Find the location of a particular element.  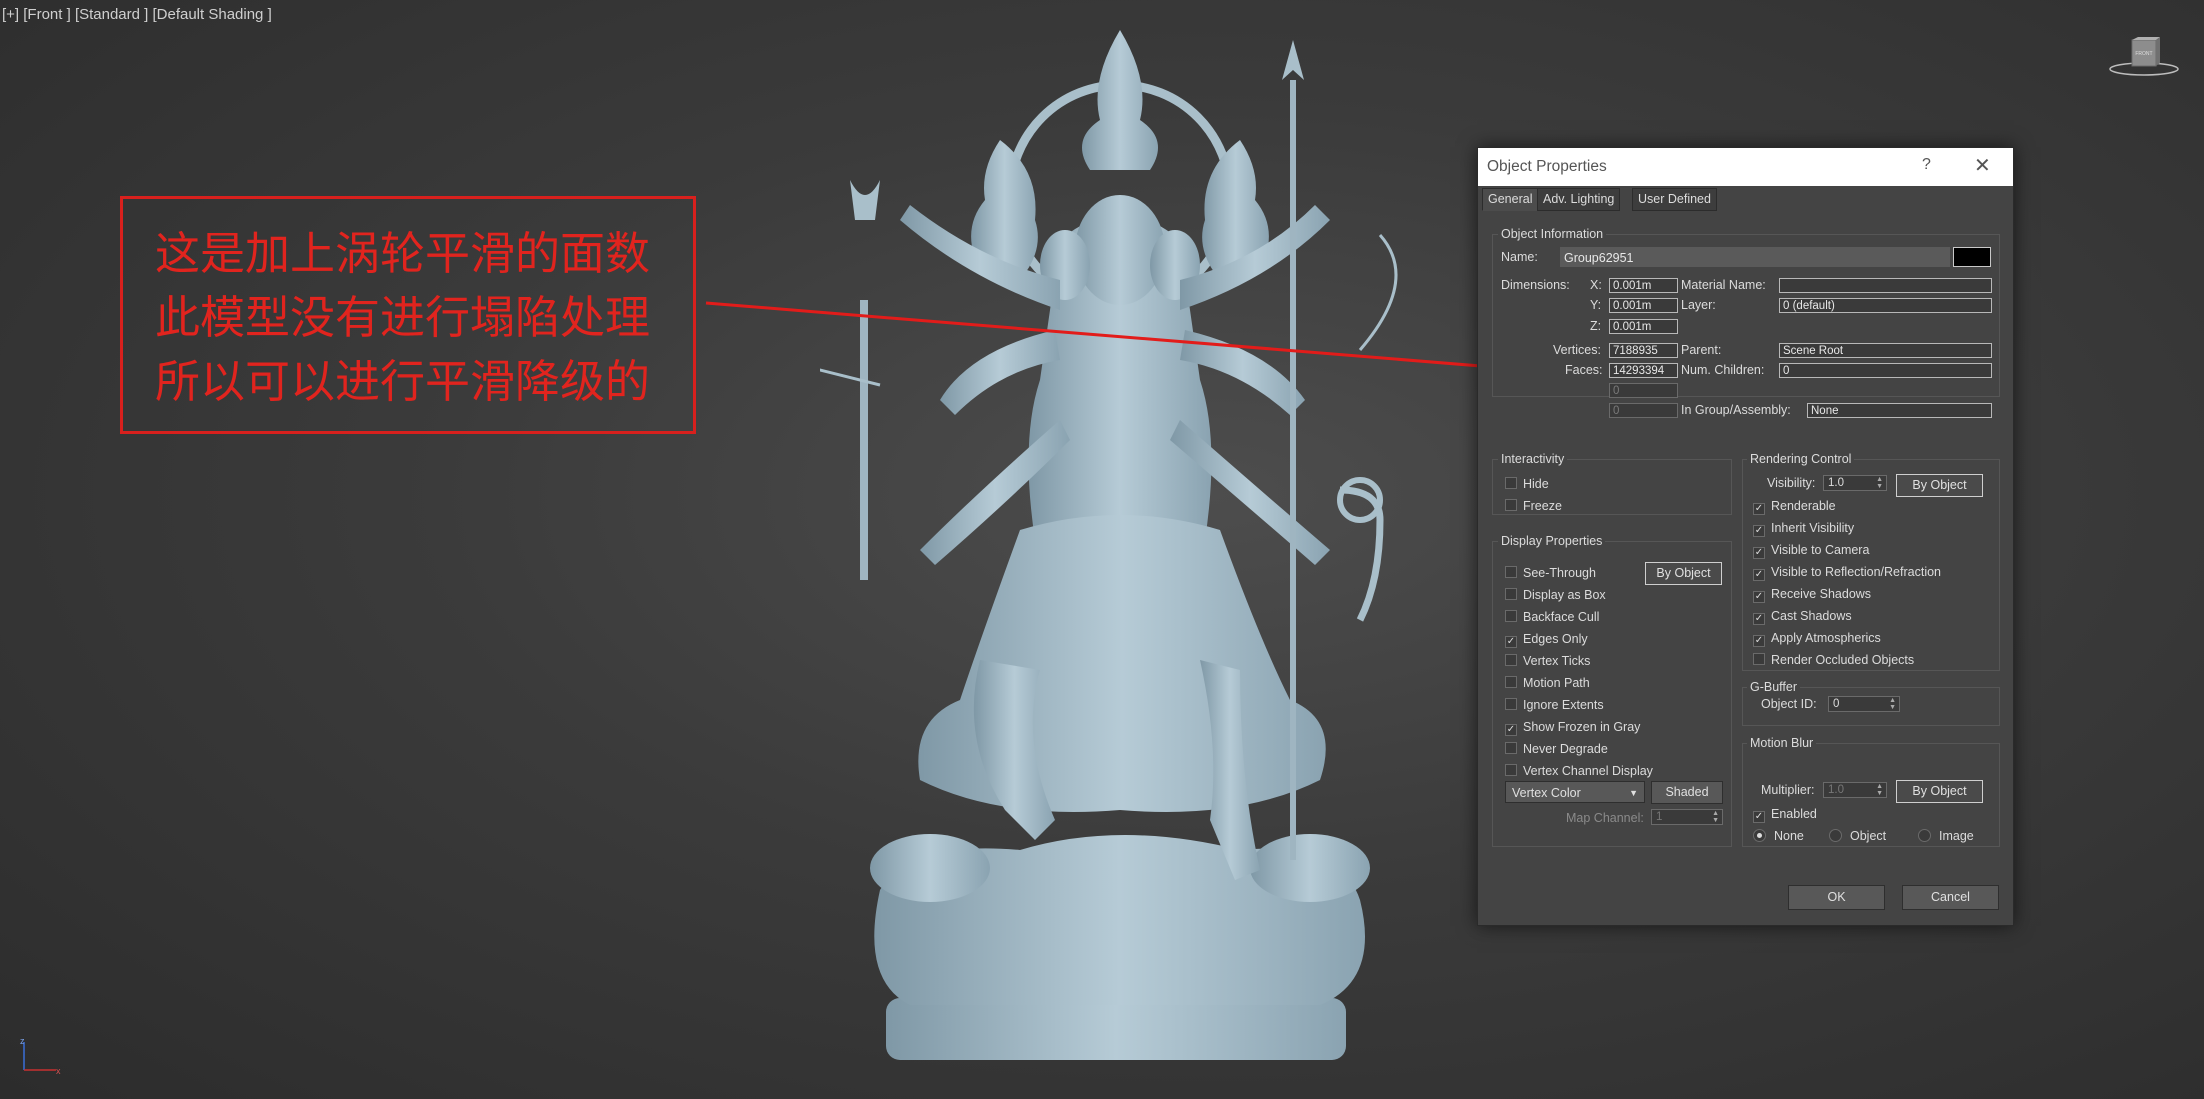

hide-checkbox: Hide is located at coordinates (1527, 484).